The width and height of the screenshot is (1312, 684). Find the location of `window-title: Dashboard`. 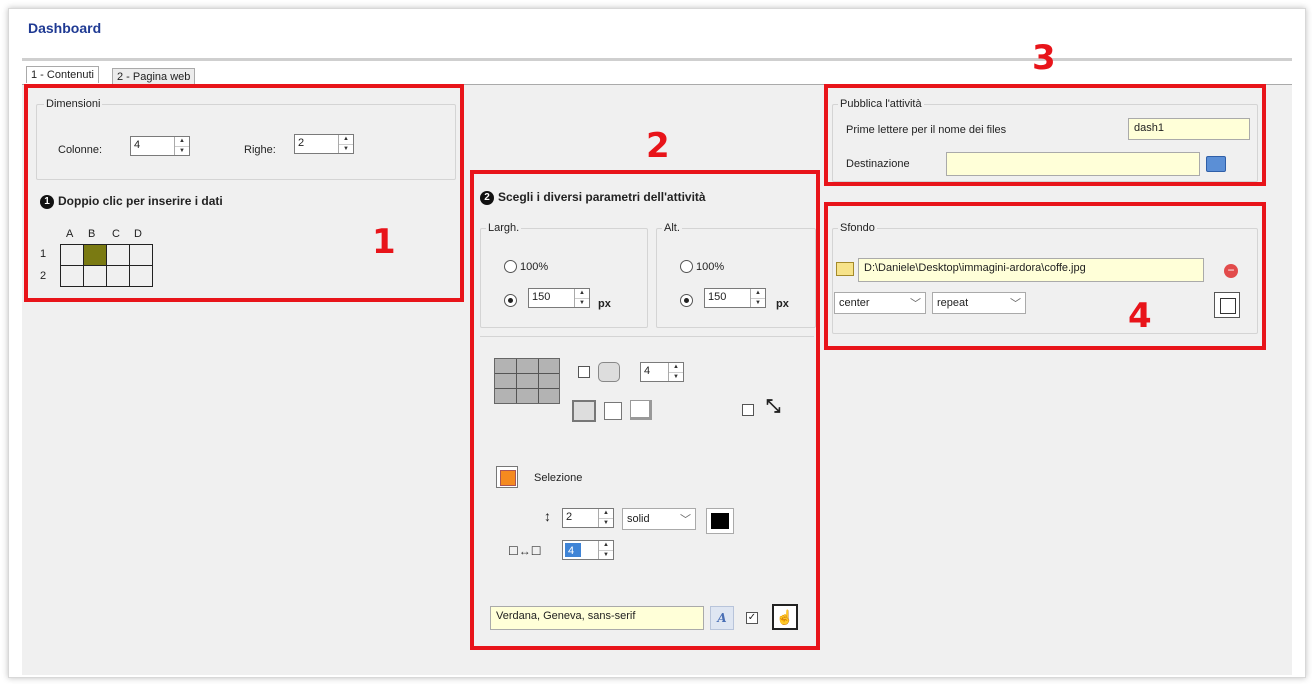

window-title: Dashboard is located at coordinates (65, 28).